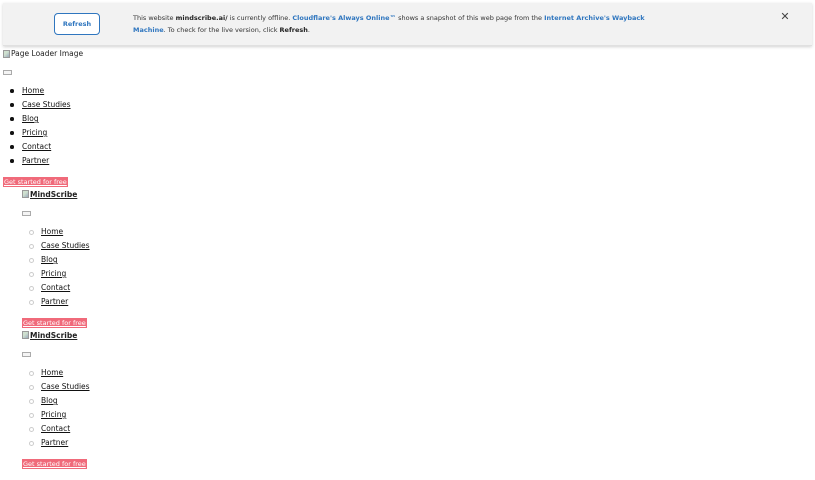 The height and width of the screenshot is (480, 815). I want to click on page-loader-image: Page Loader Image, so click(43, 53).